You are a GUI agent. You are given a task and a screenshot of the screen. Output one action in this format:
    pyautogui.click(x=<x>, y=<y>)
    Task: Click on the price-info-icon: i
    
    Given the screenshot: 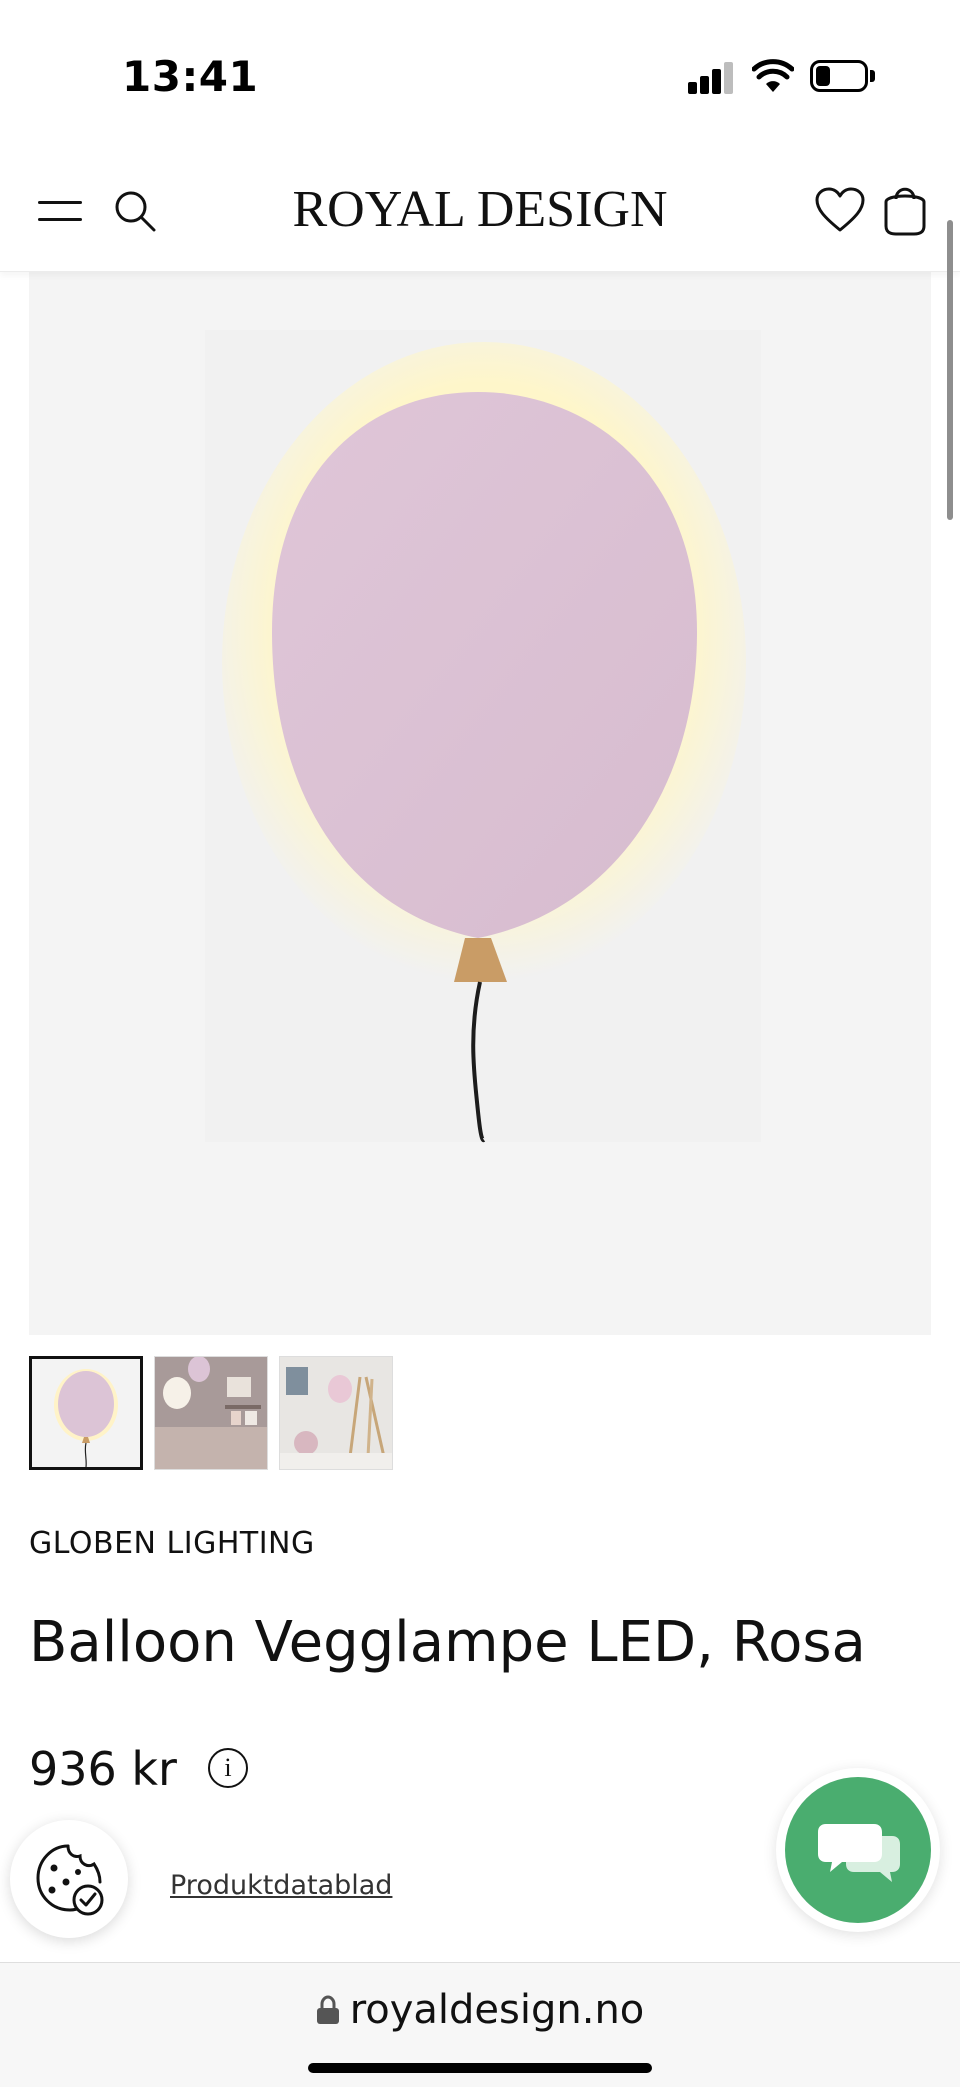 What is the action you would take?
    pyautogui.click(x=228, y=1768)
    